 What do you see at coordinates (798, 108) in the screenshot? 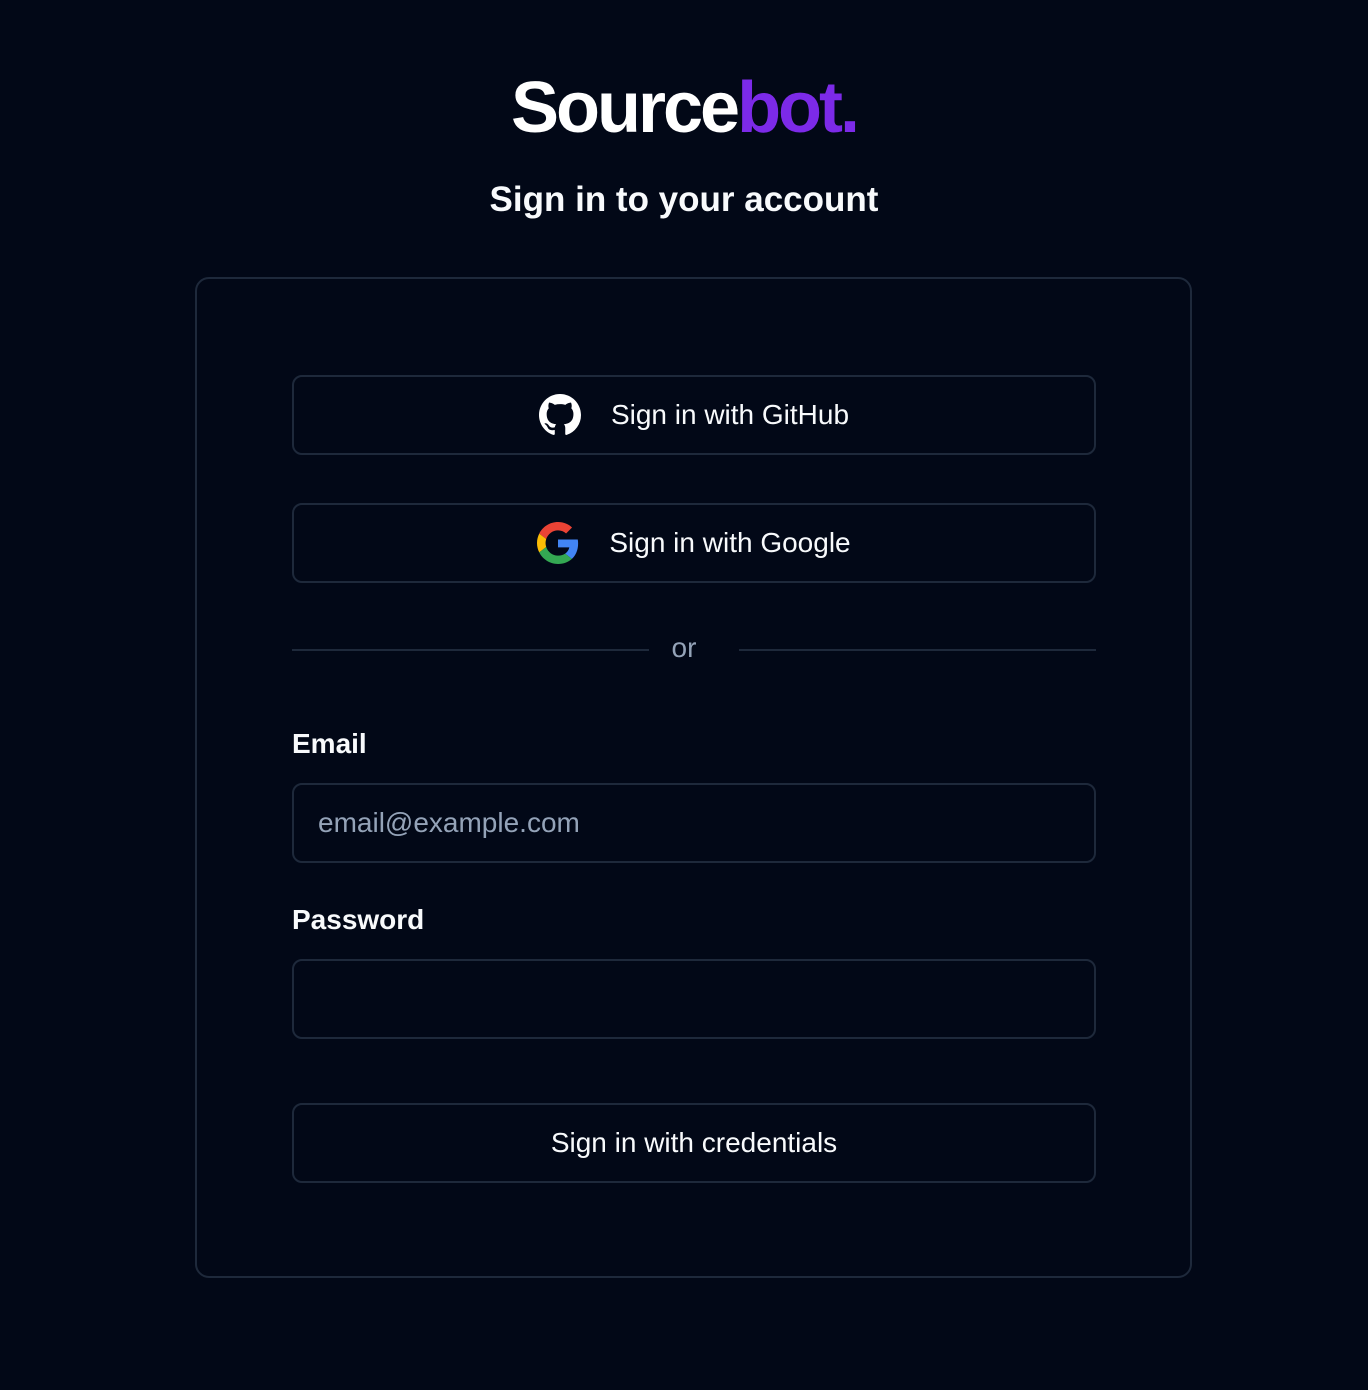
I see `logo-part-bot: bot.` at bounding box center [798, 108].